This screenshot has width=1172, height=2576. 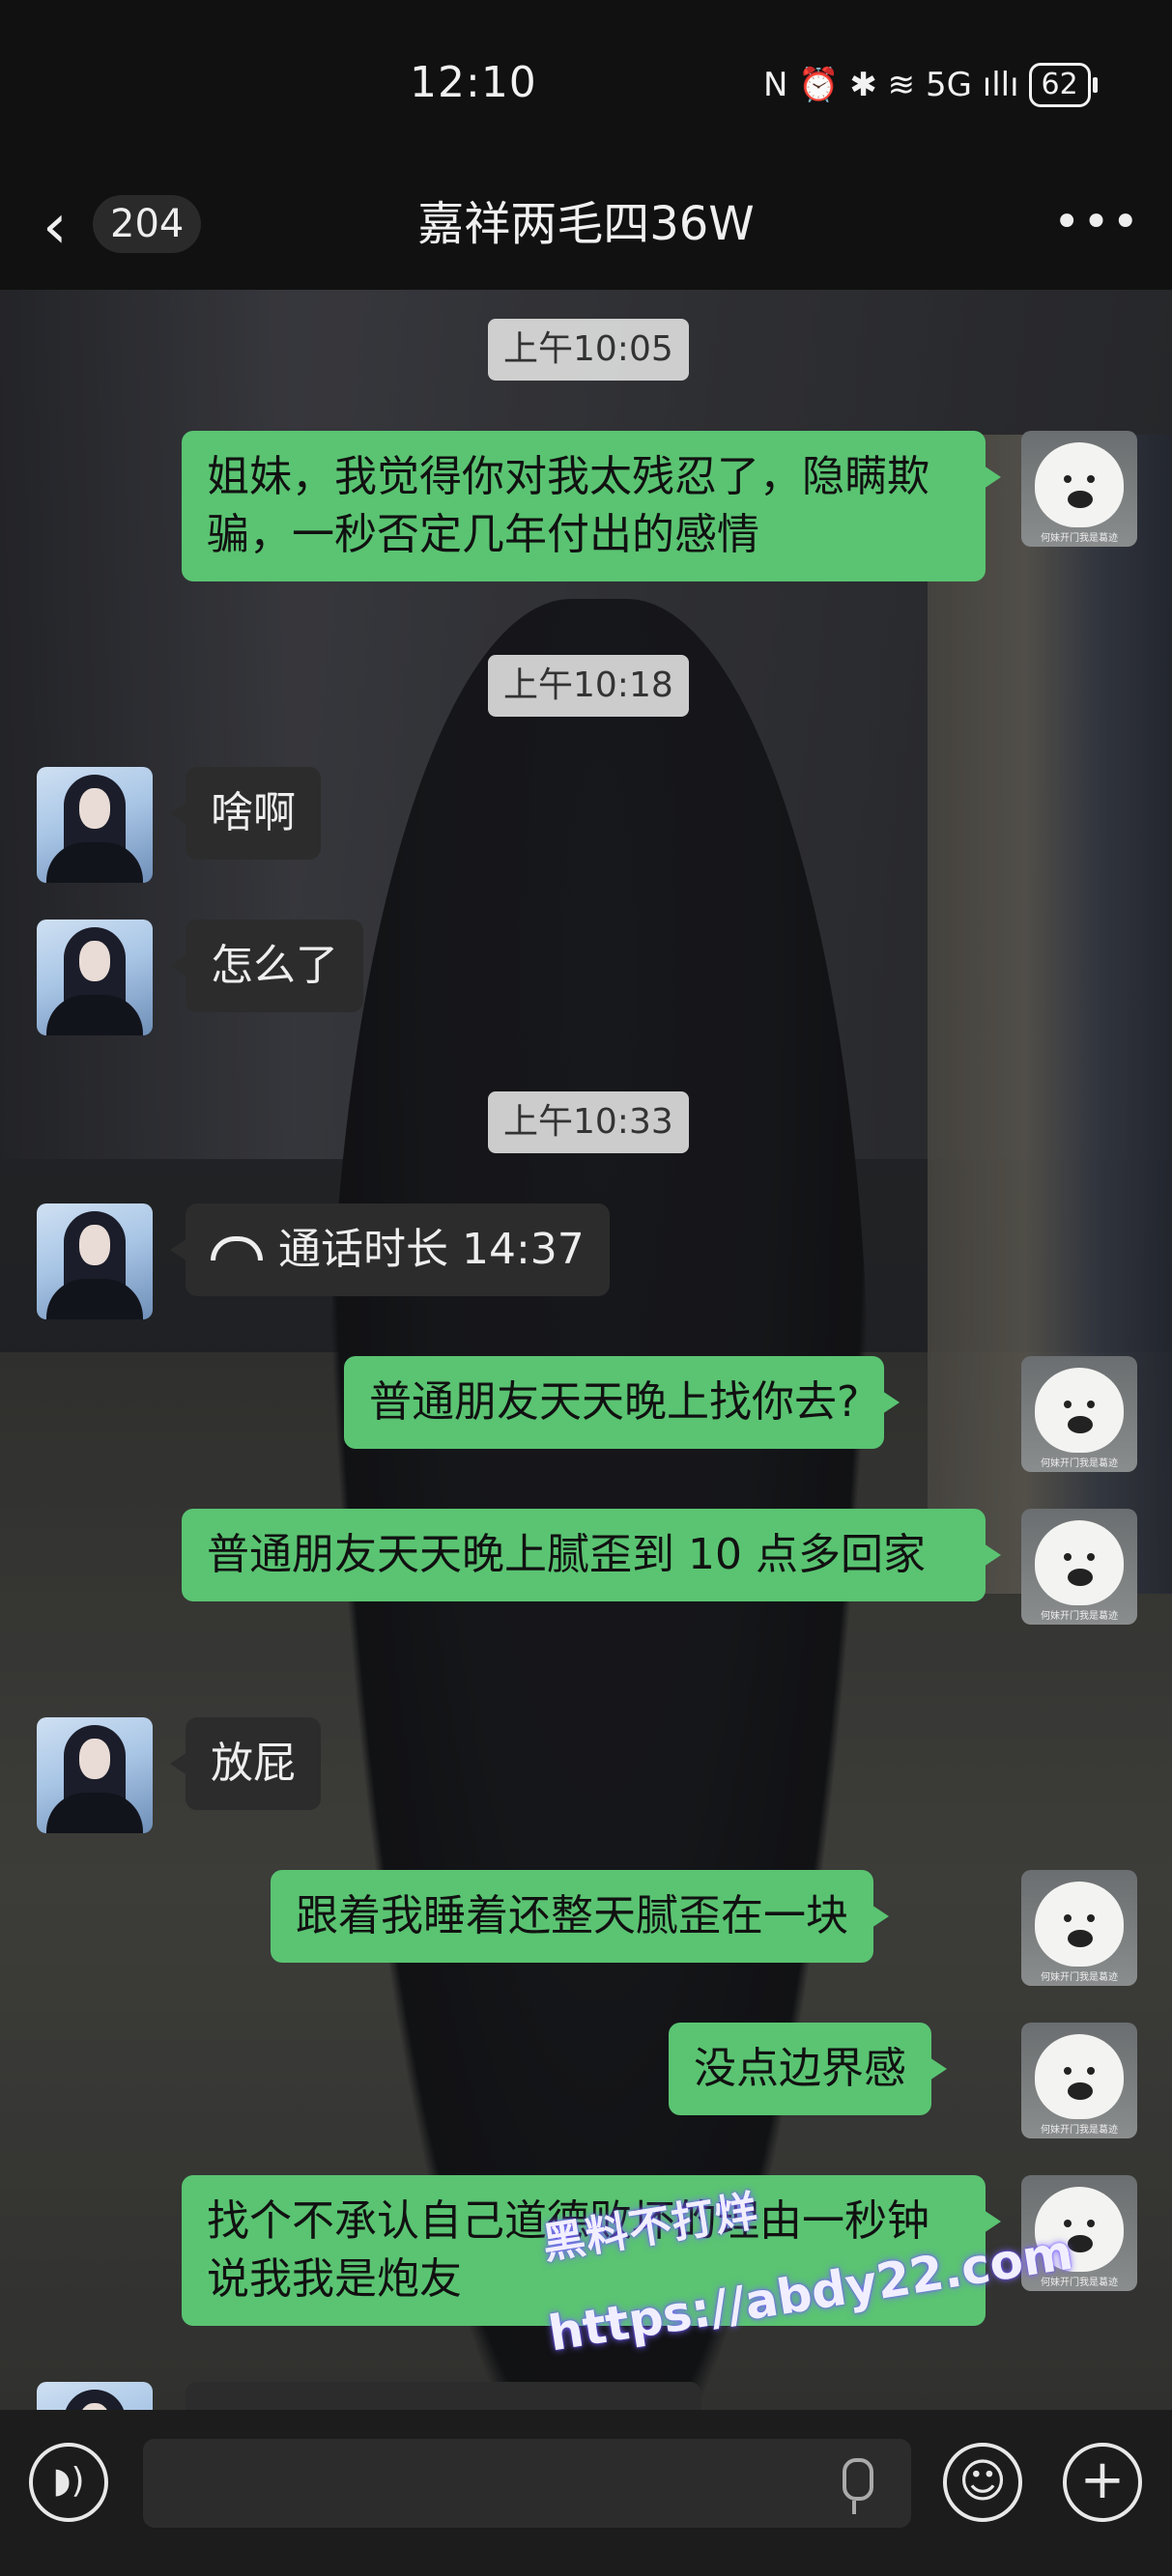 What do you see at coordinates (1063, 85) in the screenshot?
I see `battery-icon: 62` at bounding box center [1063, 85].